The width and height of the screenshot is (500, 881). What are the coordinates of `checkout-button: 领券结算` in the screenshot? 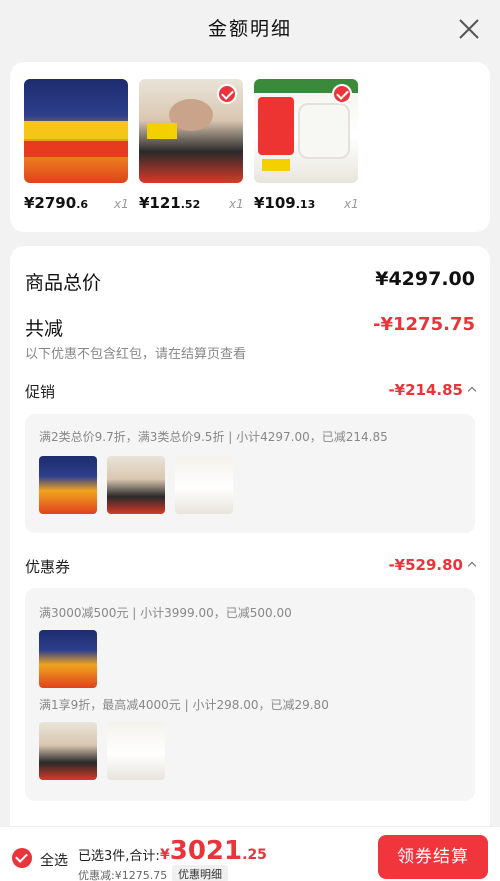 It's located at (433, 857).